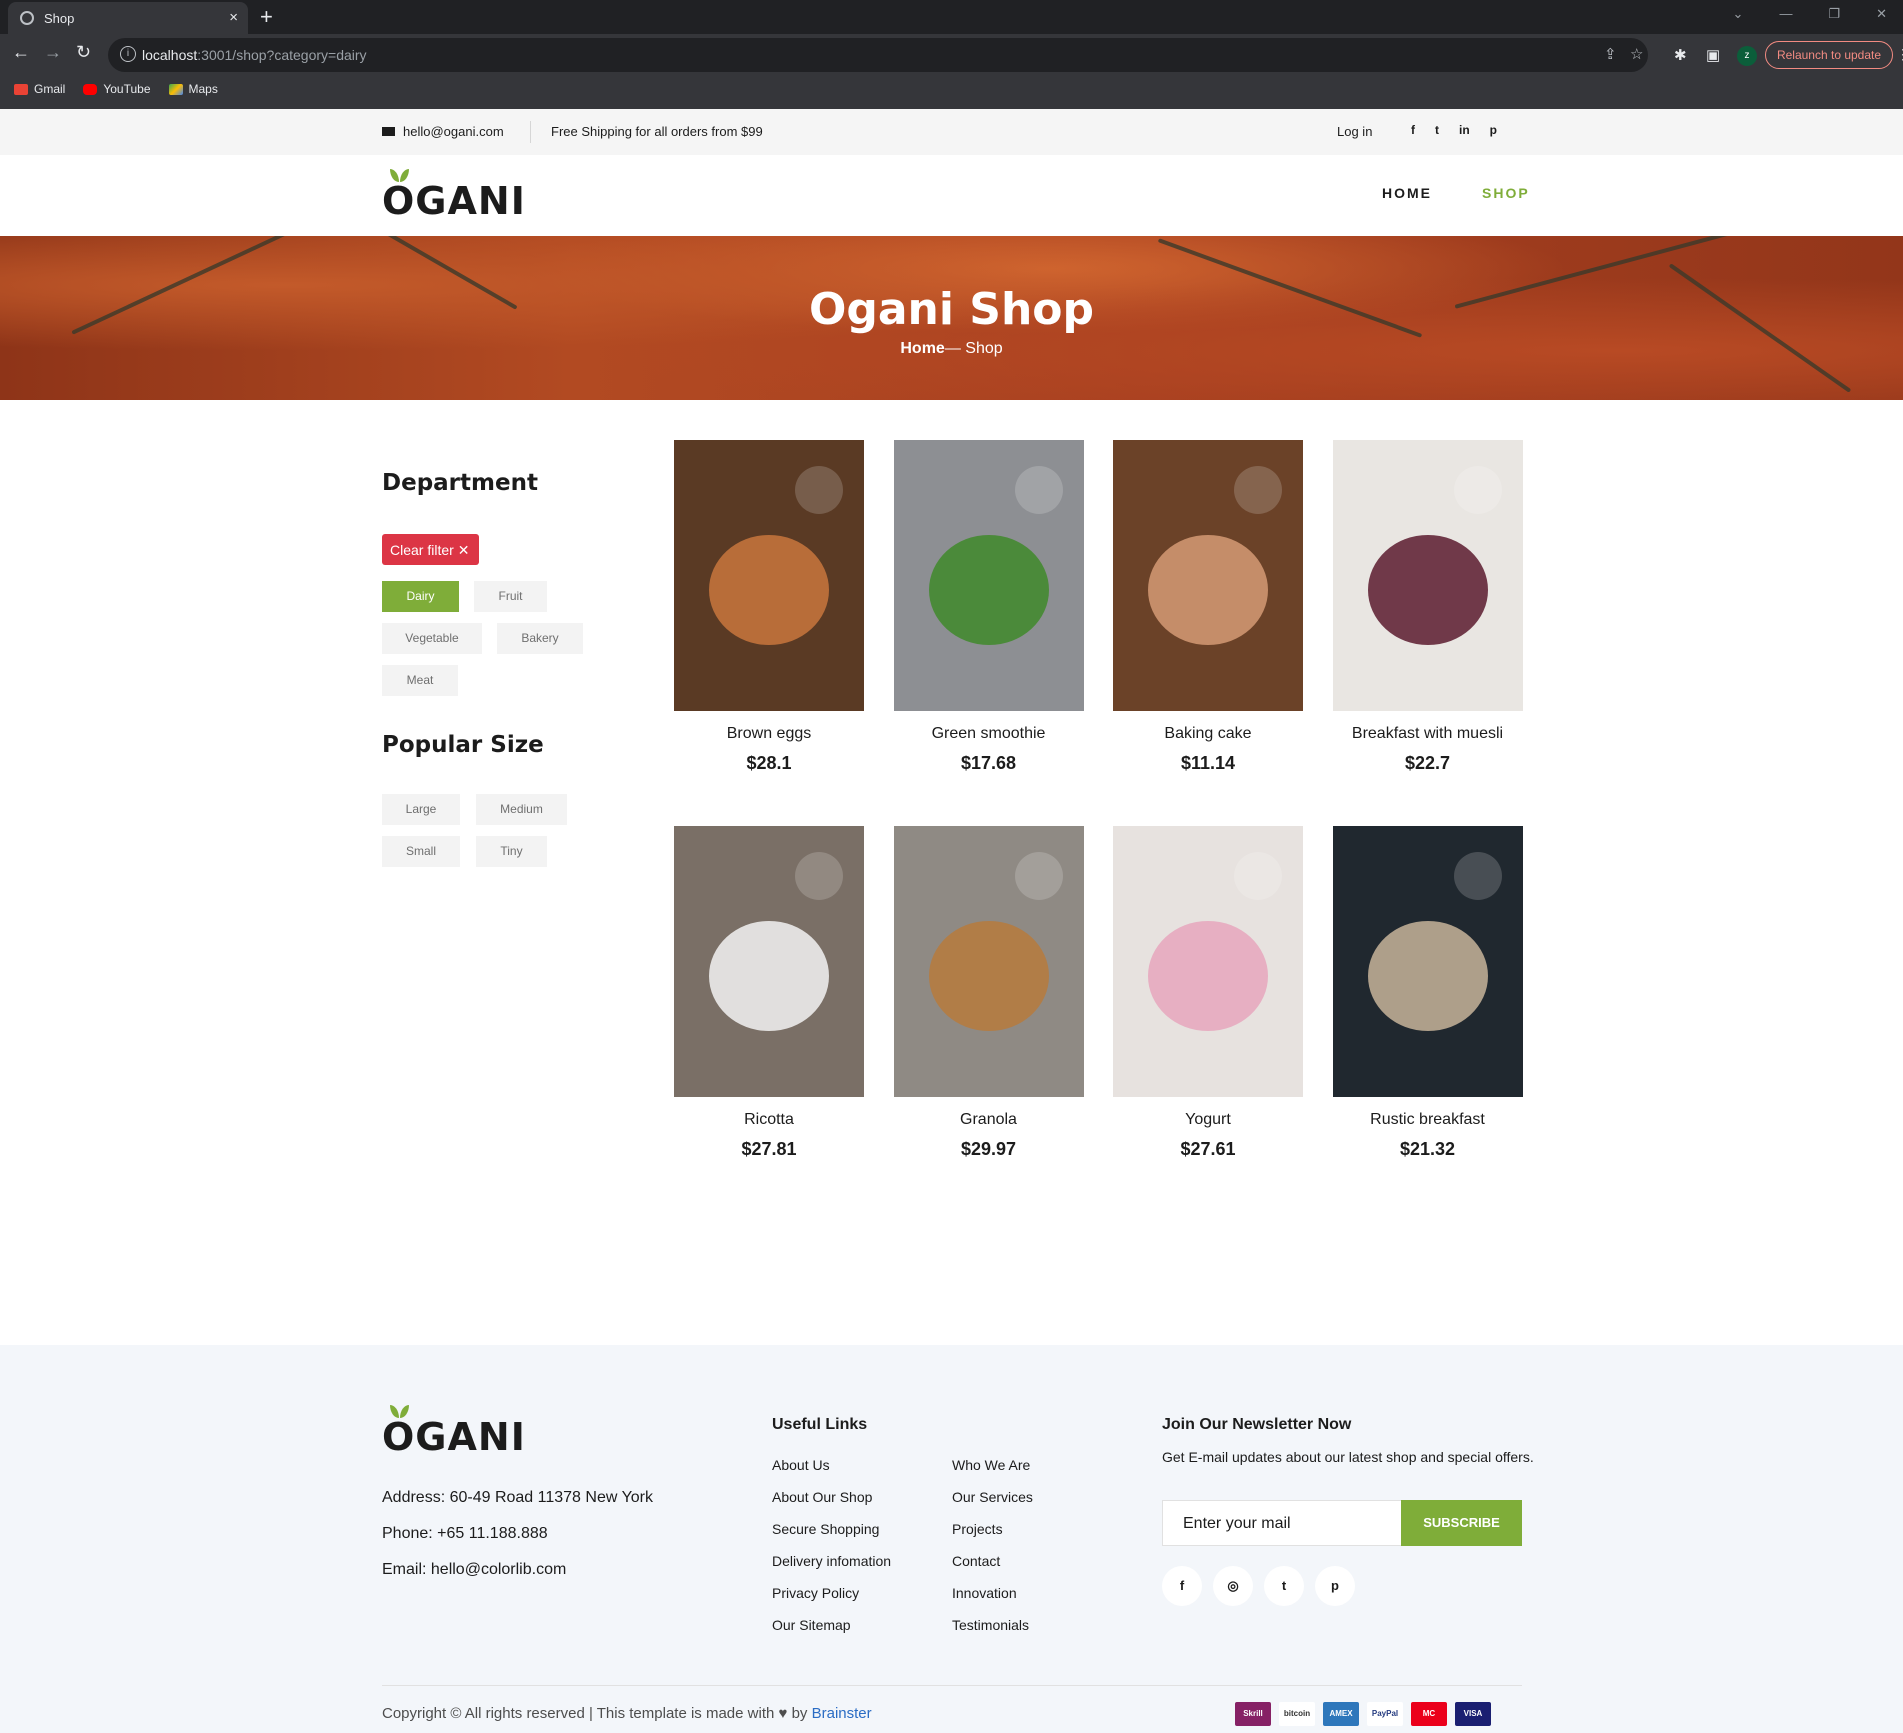 The image size is (1903, 1733). Describe the element at coordinates (21, 52) in the screenshot. I see `back-icon: ←` at that location.